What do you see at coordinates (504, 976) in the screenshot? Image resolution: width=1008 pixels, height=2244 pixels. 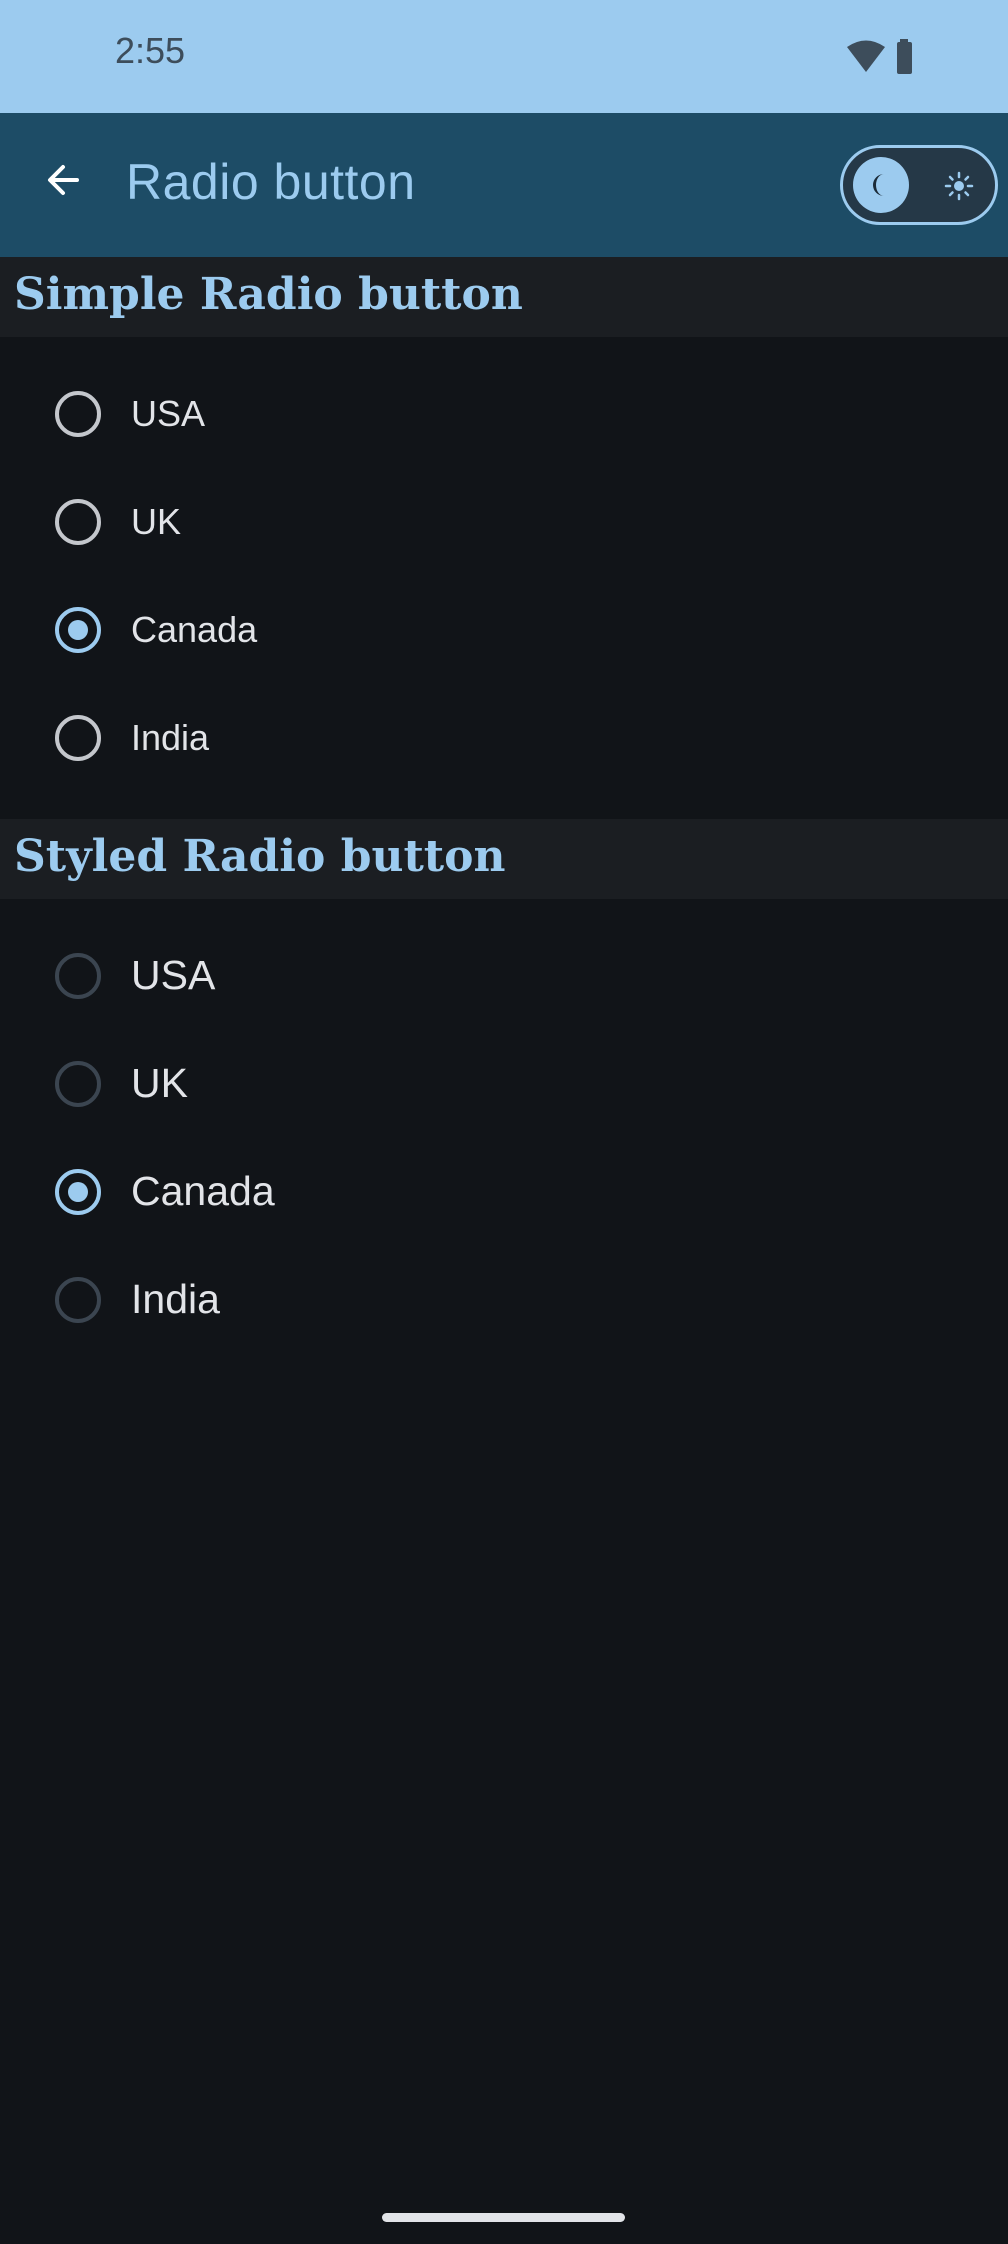 I see `styled-radio-option-usa: USA` at bounding box center [504, 976].